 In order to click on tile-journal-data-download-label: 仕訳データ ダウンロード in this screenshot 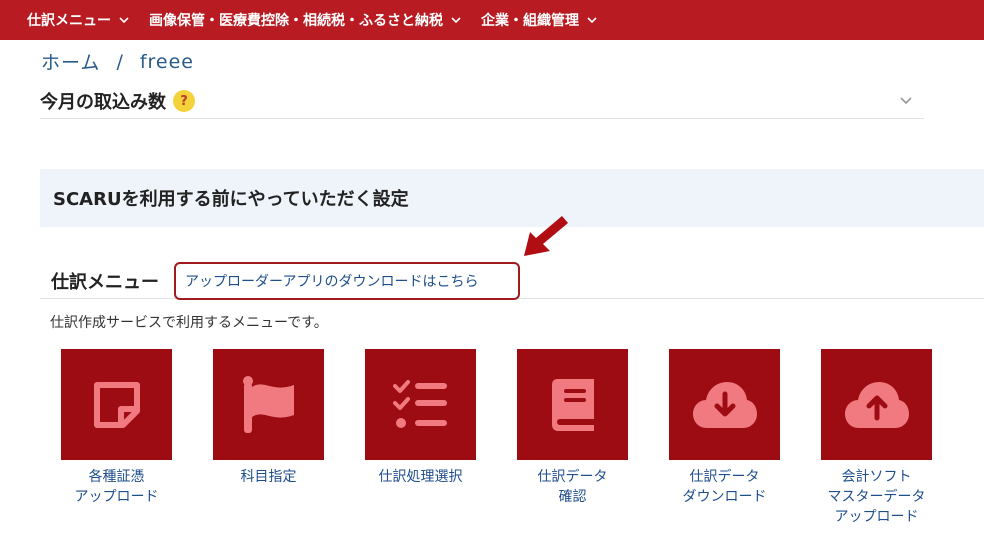, I will do `click(724, 487)`.